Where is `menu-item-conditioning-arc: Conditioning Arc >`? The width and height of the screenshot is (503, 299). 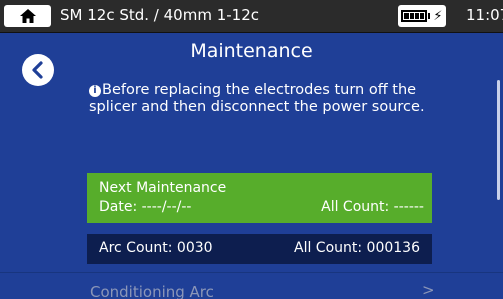
menu-item-conditioning-arc: Conditioning Arc > is located at coordinates (251, 290).